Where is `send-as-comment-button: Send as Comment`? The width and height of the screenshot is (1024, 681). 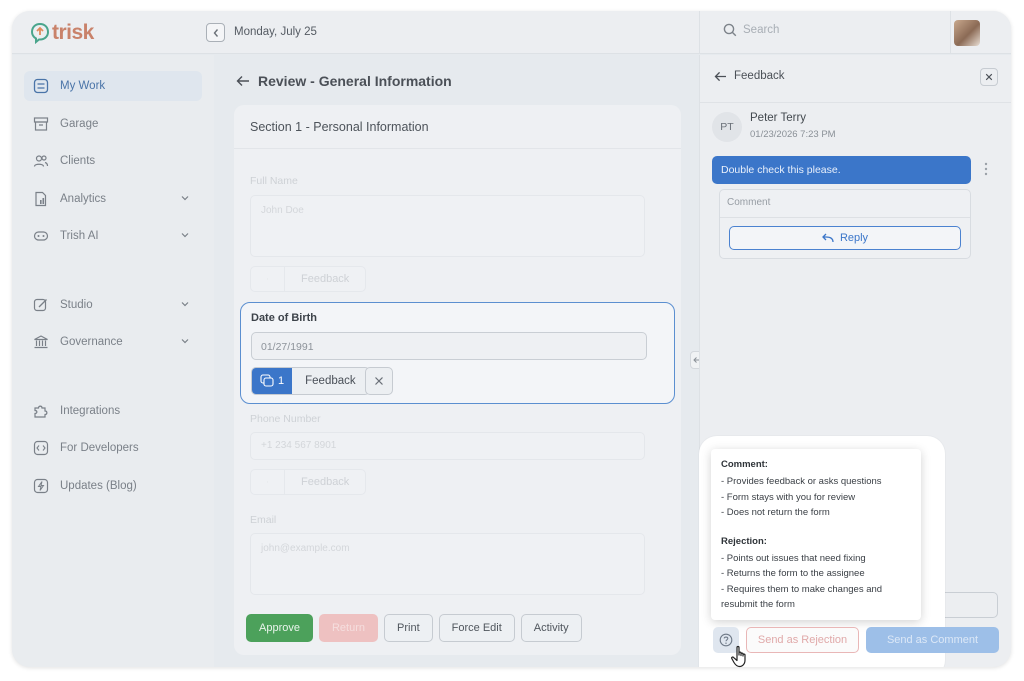
send-as-comment-button: Send as Comment is located at coordinates (932, 640).